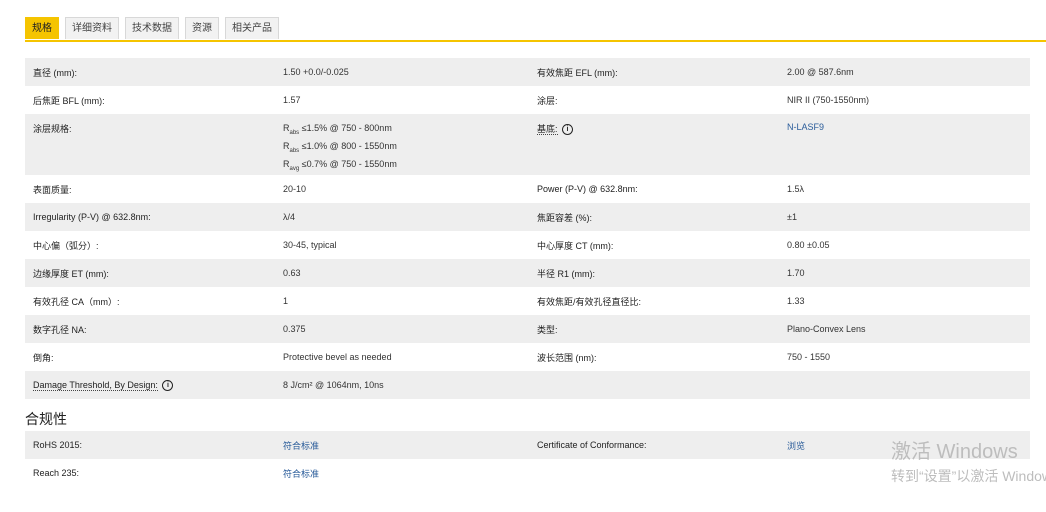 The image size is (1046, 512). I want to click on tab-bar: 规格 详细资料 技术数据 资源 相关产品, so click(152, 29).